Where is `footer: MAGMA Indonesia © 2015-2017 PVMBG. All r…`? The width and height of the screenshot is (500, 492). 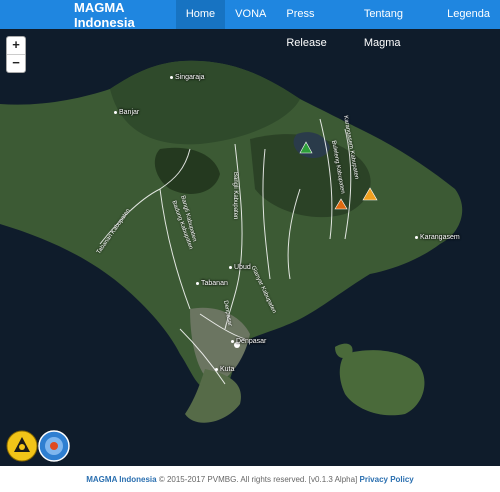
footer: MAGMA Indonesia © 2015-2017 PVMBG. All r… is located at coordinates (250, 479).